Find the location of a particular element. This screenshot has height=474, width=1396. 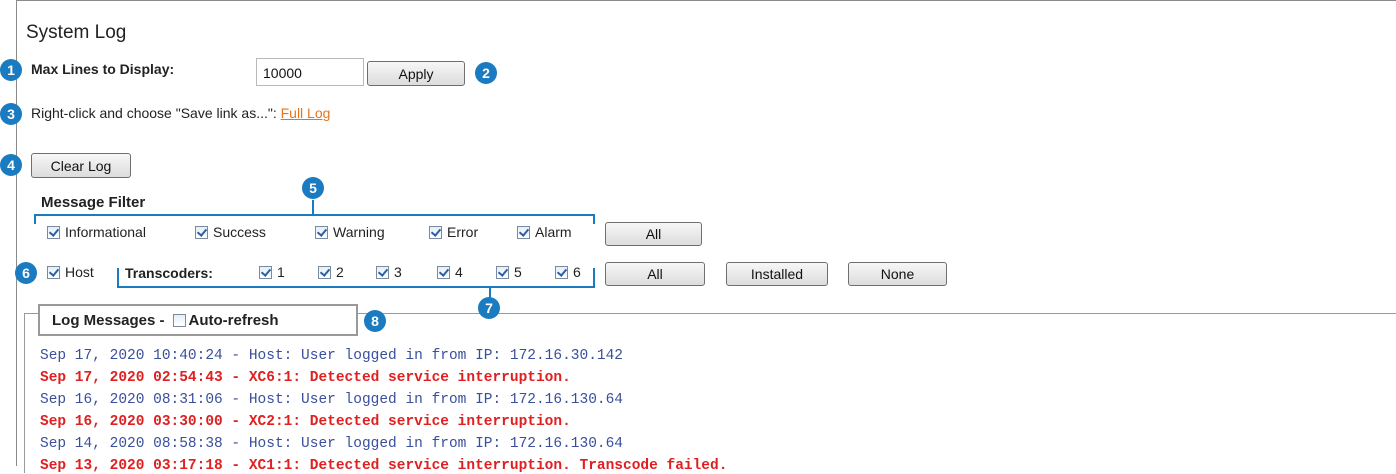

message-filter-bracket is located at coordinates (314, 219).